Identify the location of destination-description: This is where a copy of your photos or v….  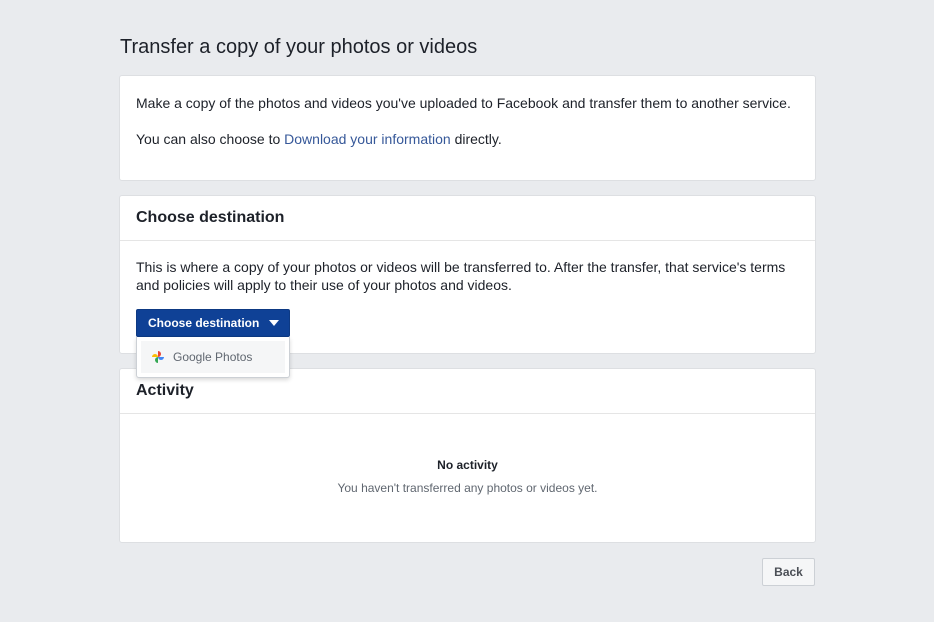
(461, 276).